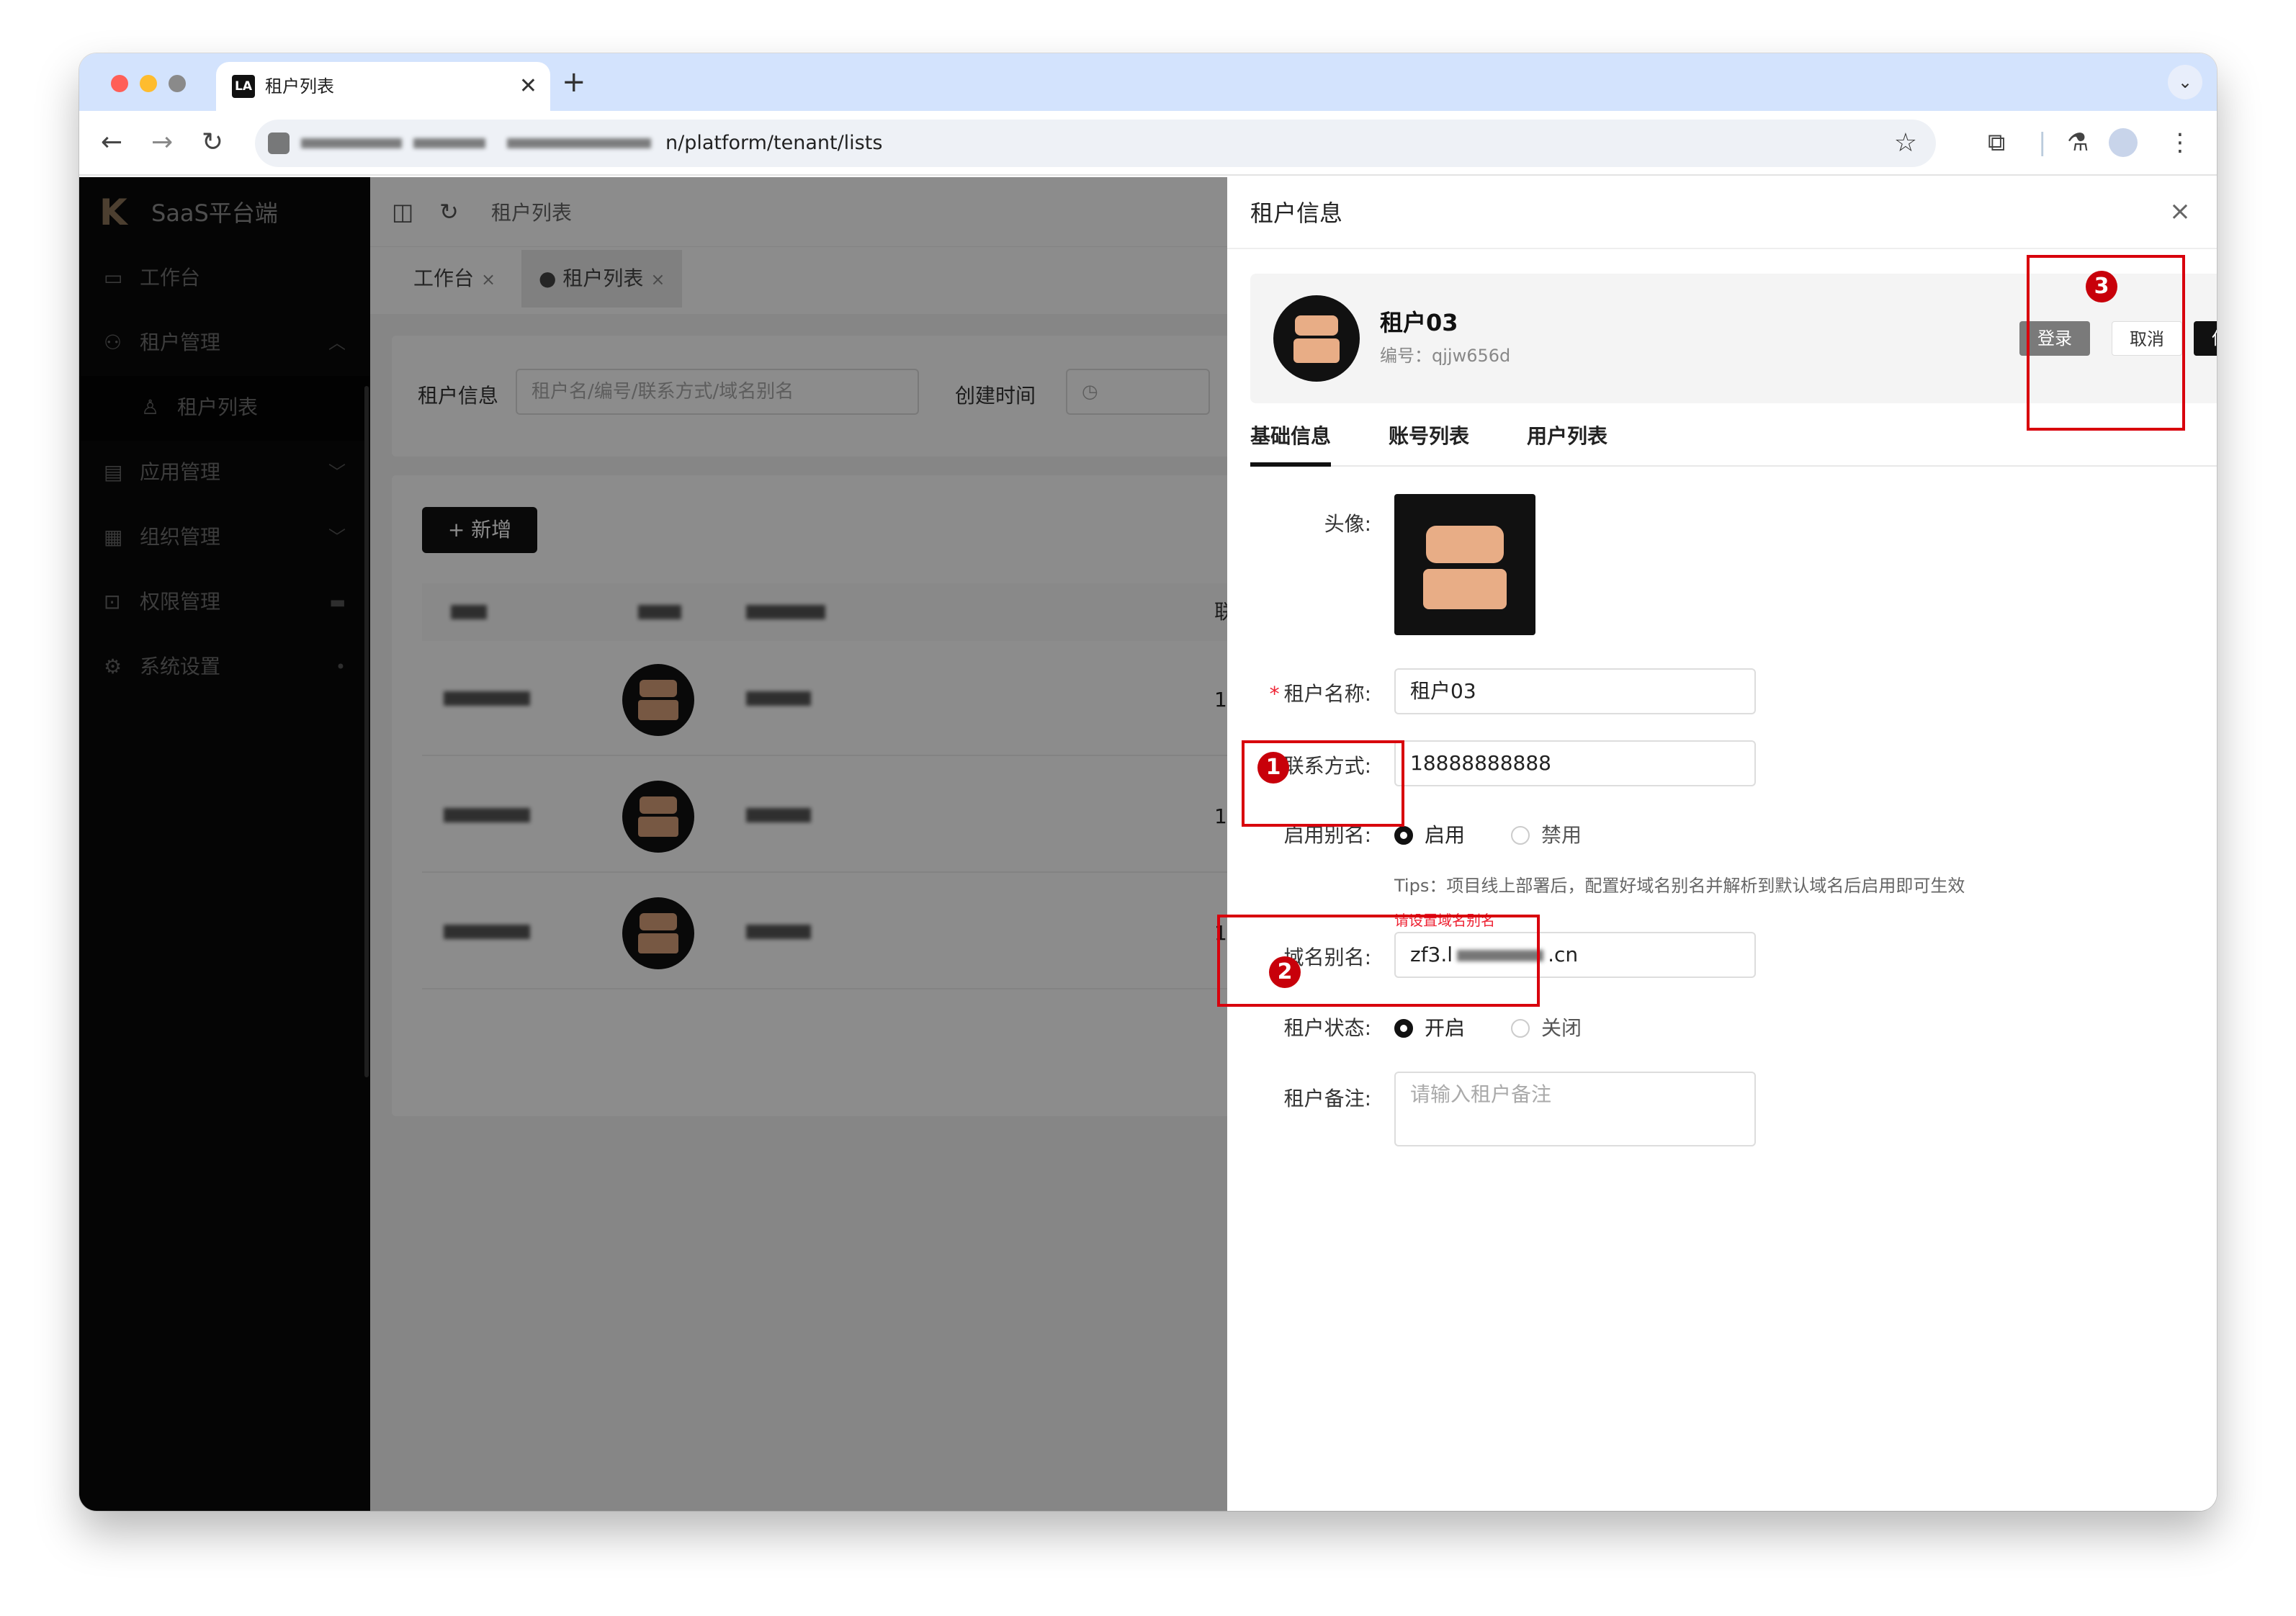 This screenshot has height=1616, width=2296. I want to click on alias-tips: Tips：项目线上部署后，配置好域名别名并解析到默认域名后启用即可生效, so click(1679, 886).